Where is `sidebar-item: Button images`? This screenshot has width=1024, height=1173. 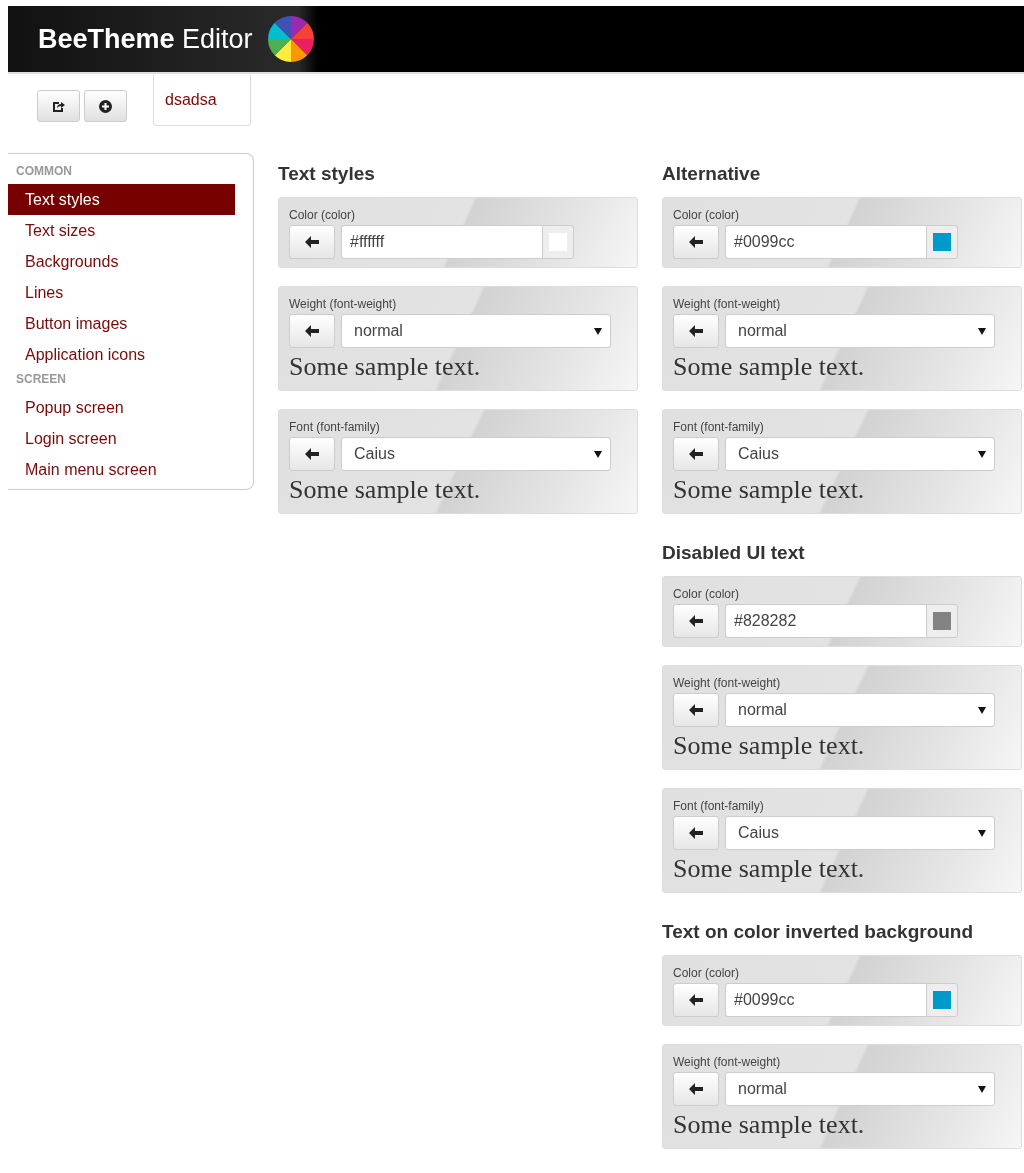 sidebar-item: Button images is located at coordinates (121, 323).